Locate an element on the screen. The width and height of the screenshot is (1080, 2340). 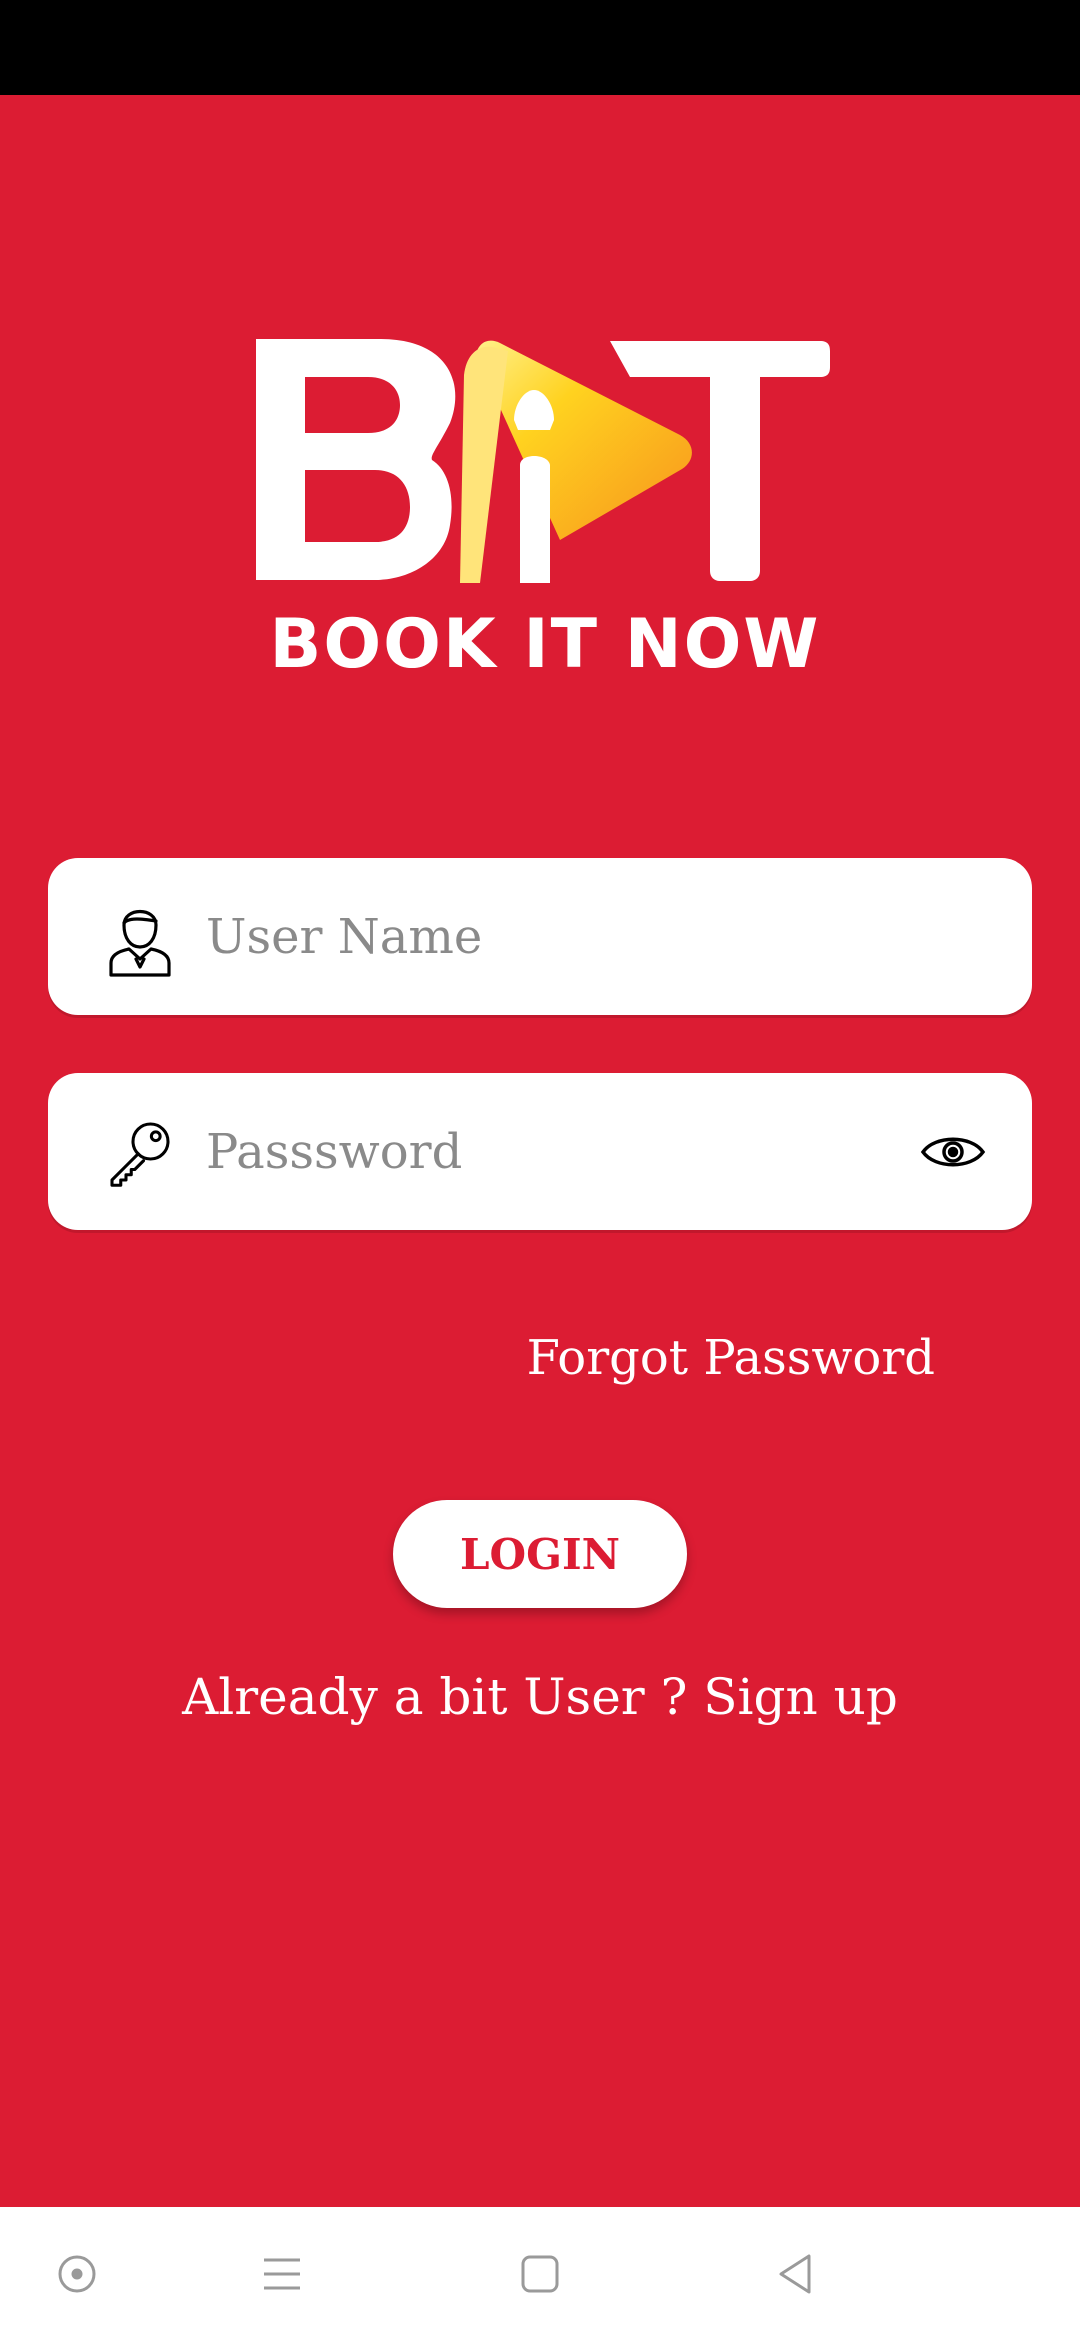
user-icon is located at coordinates (140, 937).